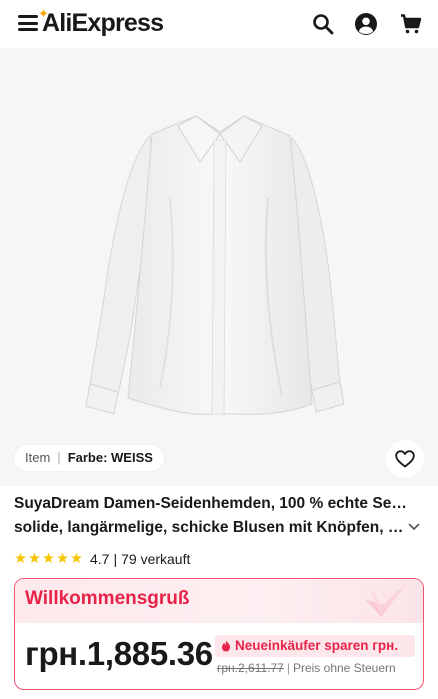  Describe the element at coordinates (344, 668) in the screenshot. I see `tax-note: Preis ohne Steuern` at that location.